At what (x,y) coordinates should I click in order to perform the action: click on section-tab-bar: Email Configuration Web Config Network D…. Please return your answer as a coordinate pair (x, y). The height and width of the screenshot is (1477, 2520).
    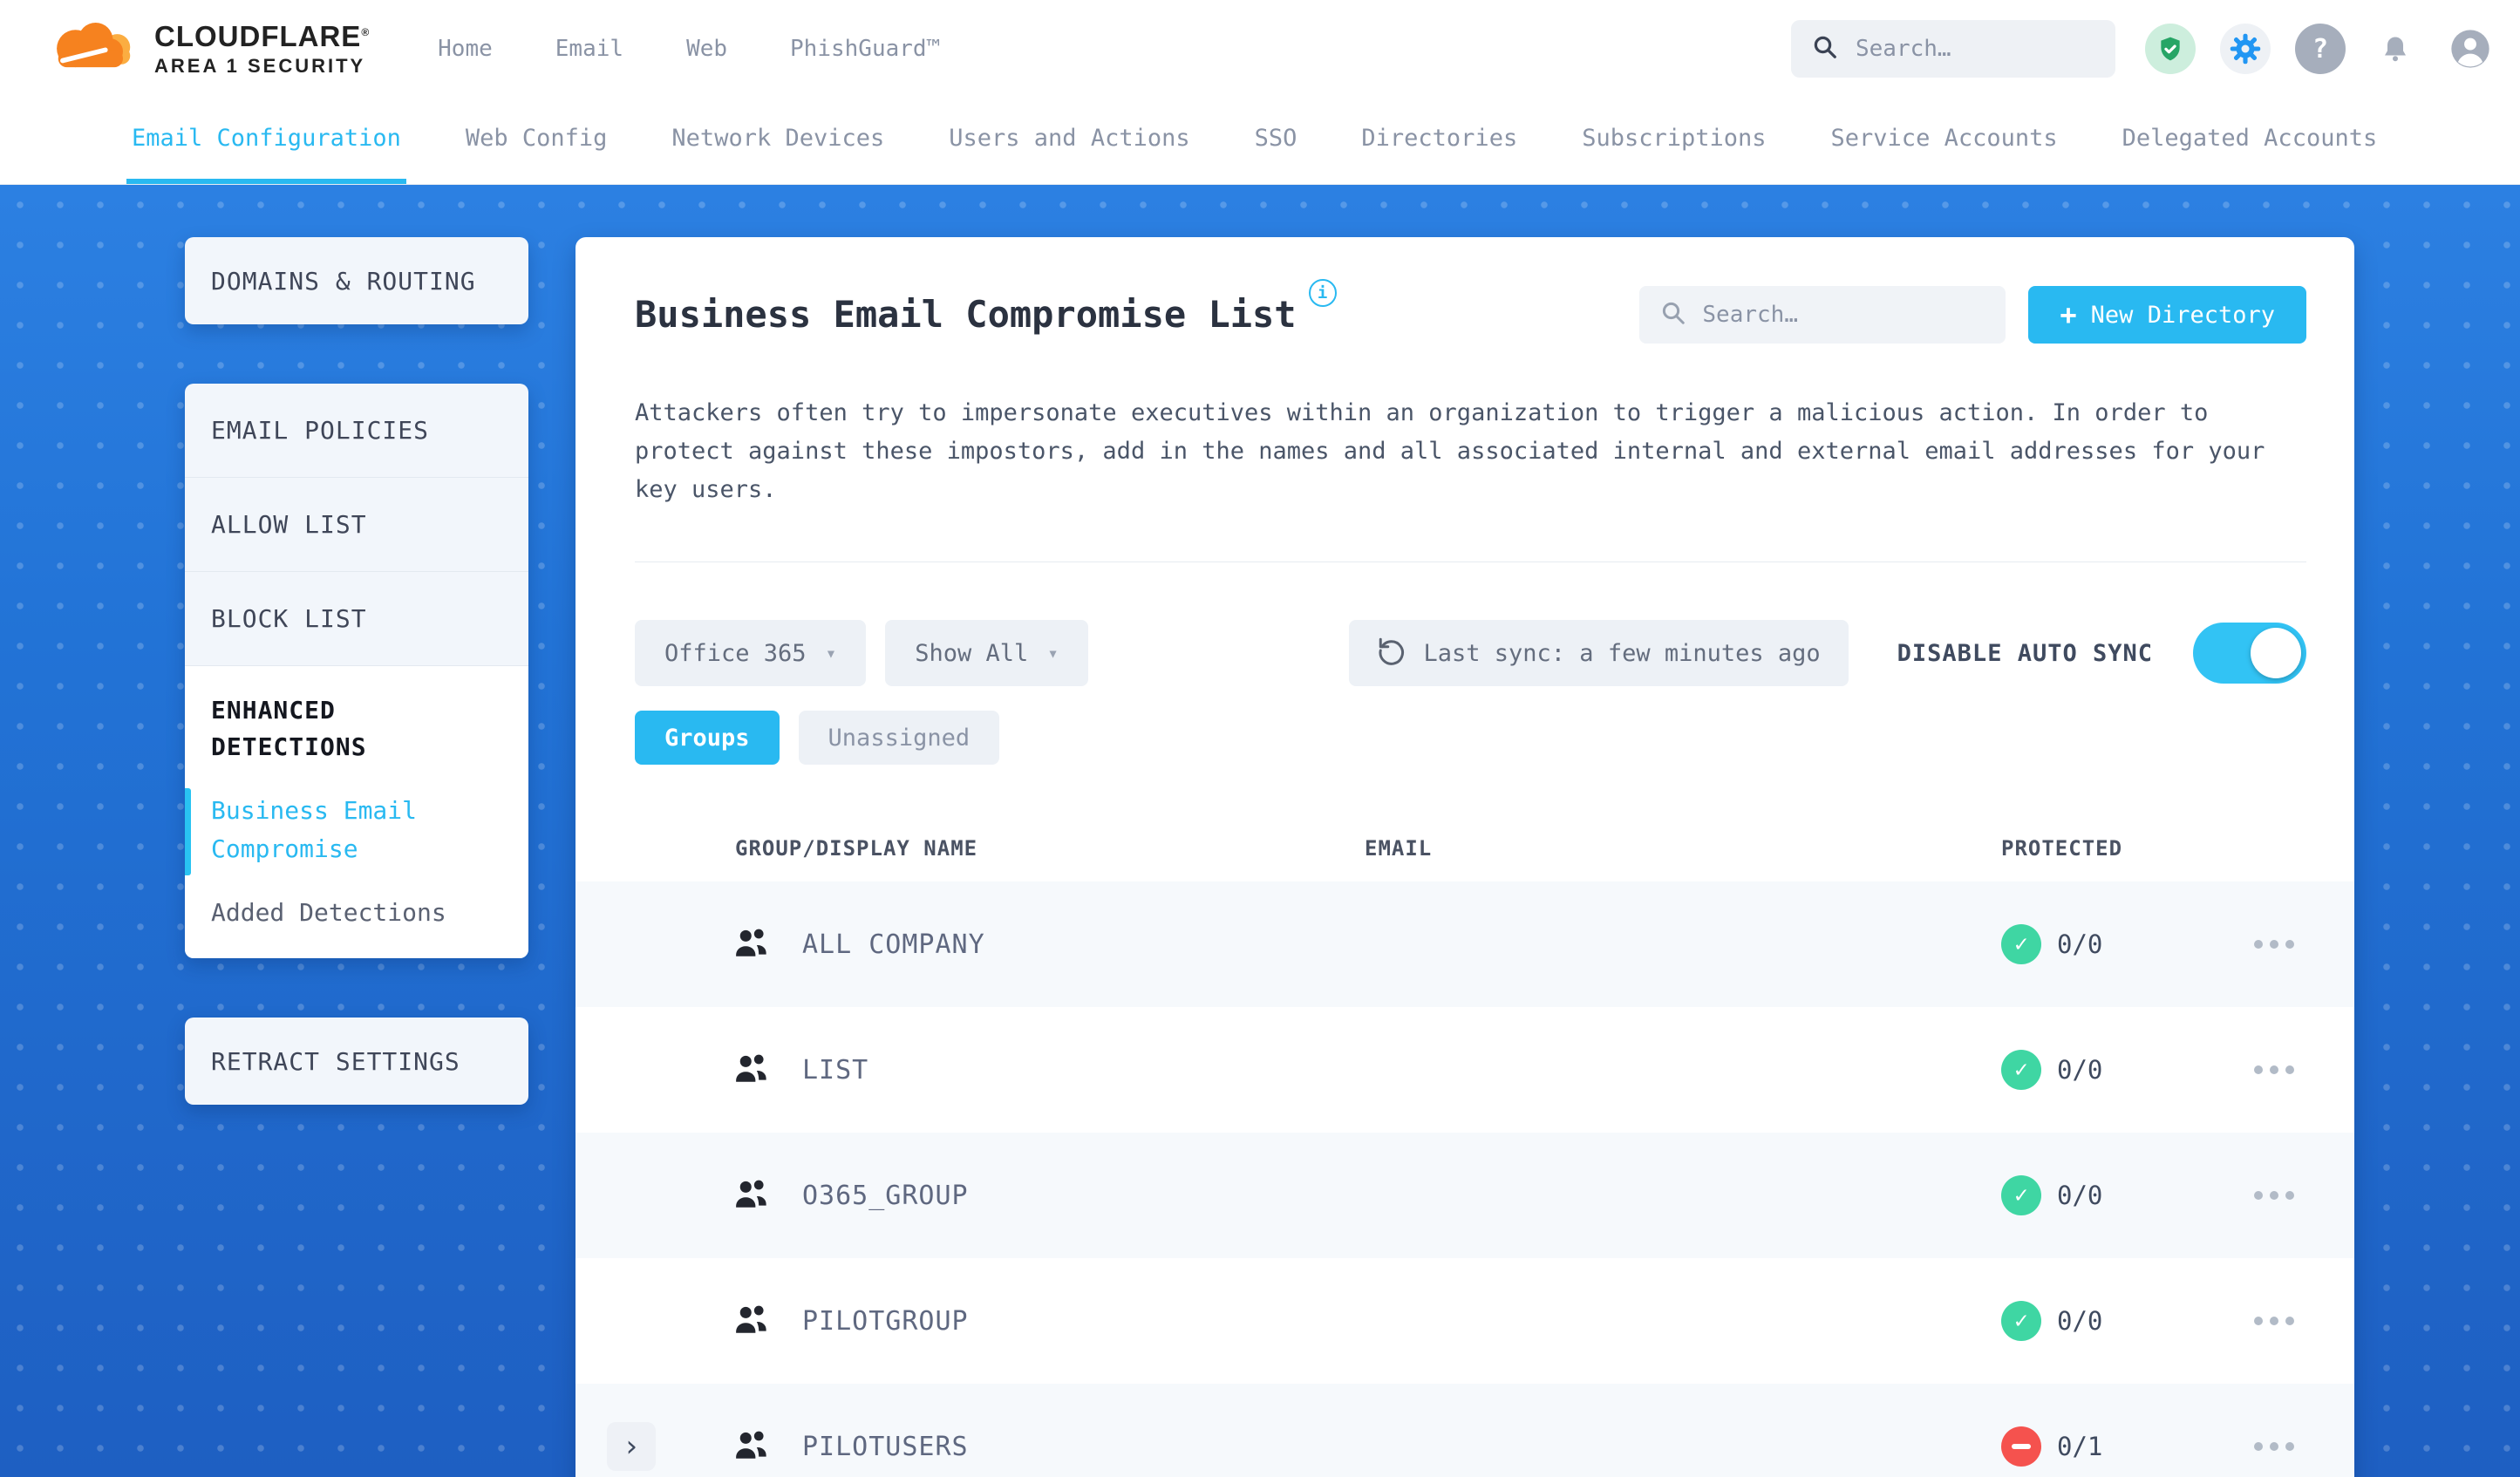
    Looking at the image, I should click on (1260, 141).